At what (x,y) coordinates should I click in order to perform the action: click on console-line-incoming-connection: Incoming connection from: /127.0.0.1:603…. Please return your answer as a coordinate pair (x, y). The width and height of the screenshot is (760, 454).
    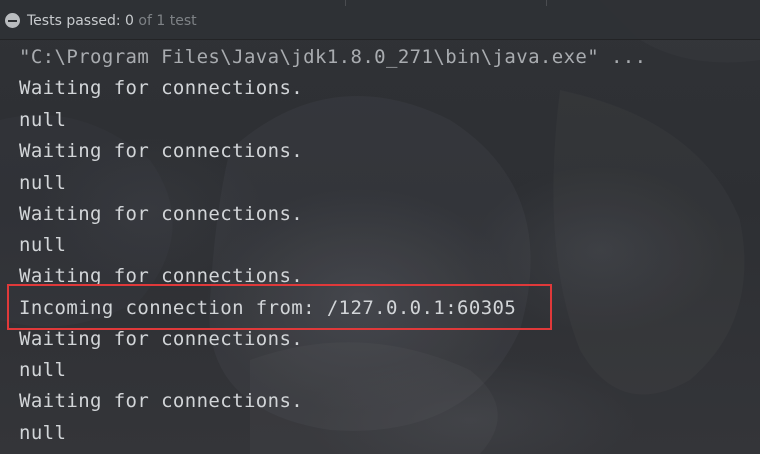
    Looking at the image, I should click on (268, 308).